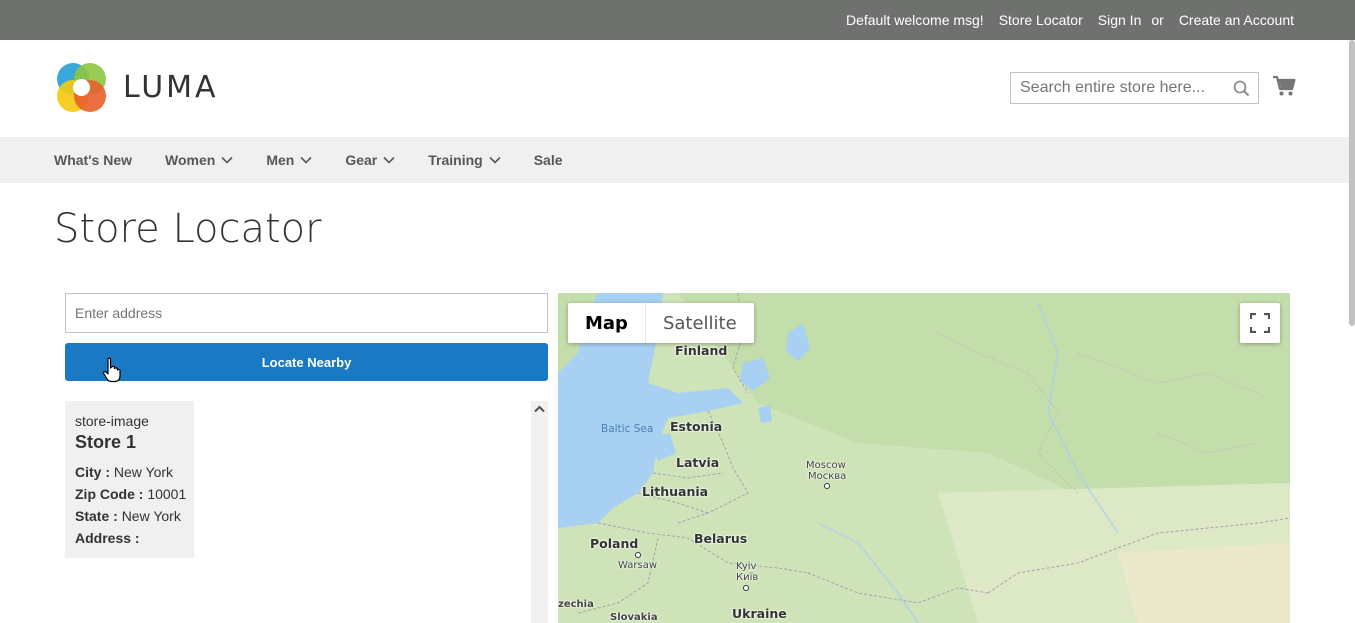  What do you see at coordinates (698, 462) in the screenshot?
I see `map-label-latvia: Latvia` at bounding box center [698, 462].